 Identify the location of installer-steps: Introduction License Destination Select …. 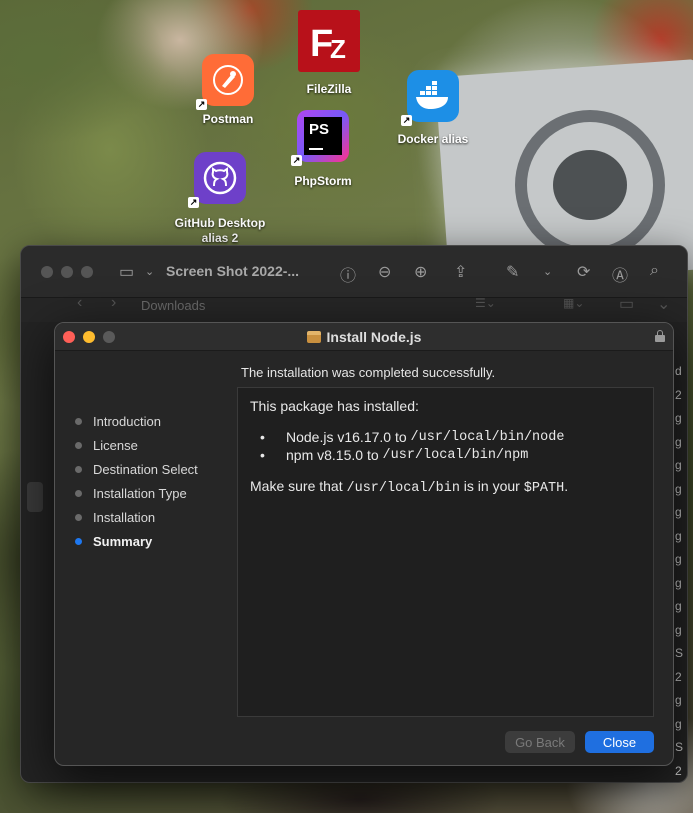
(136, 481).